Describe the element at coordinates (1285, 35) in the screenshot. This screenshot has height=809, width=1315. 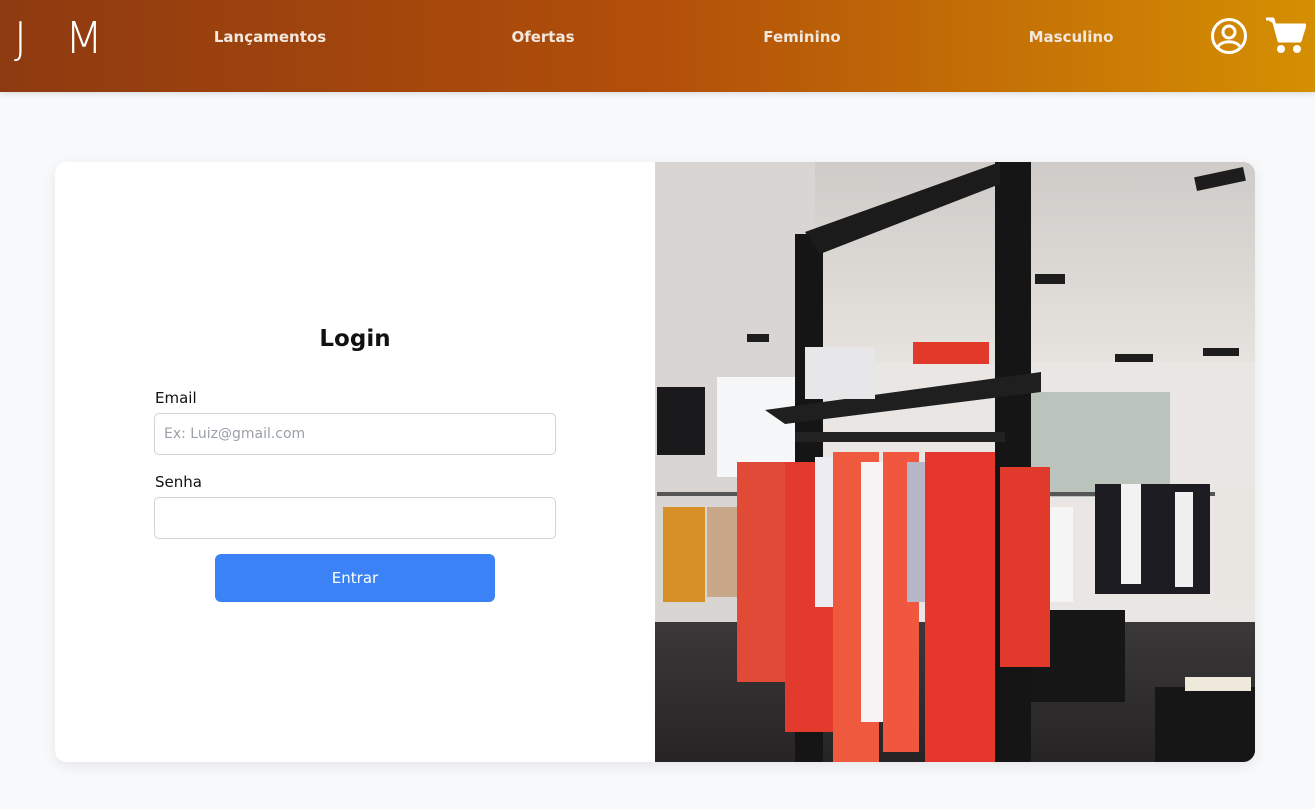
I see `shopping-cart-icon` at that location.